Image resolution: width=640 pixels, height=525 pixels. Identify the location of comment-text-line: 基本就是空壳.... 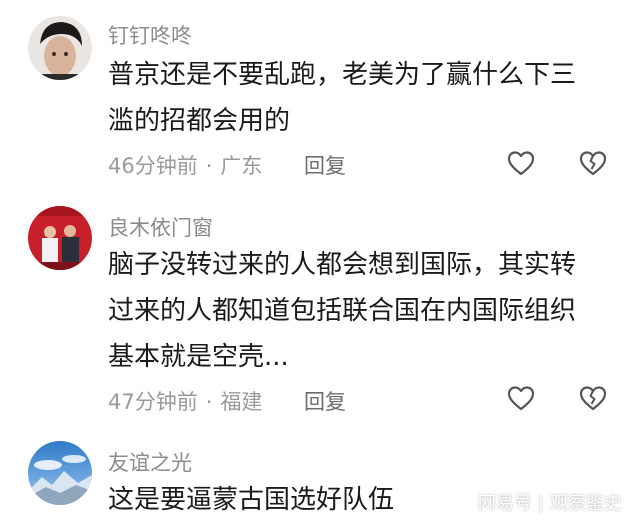
(198, 357).